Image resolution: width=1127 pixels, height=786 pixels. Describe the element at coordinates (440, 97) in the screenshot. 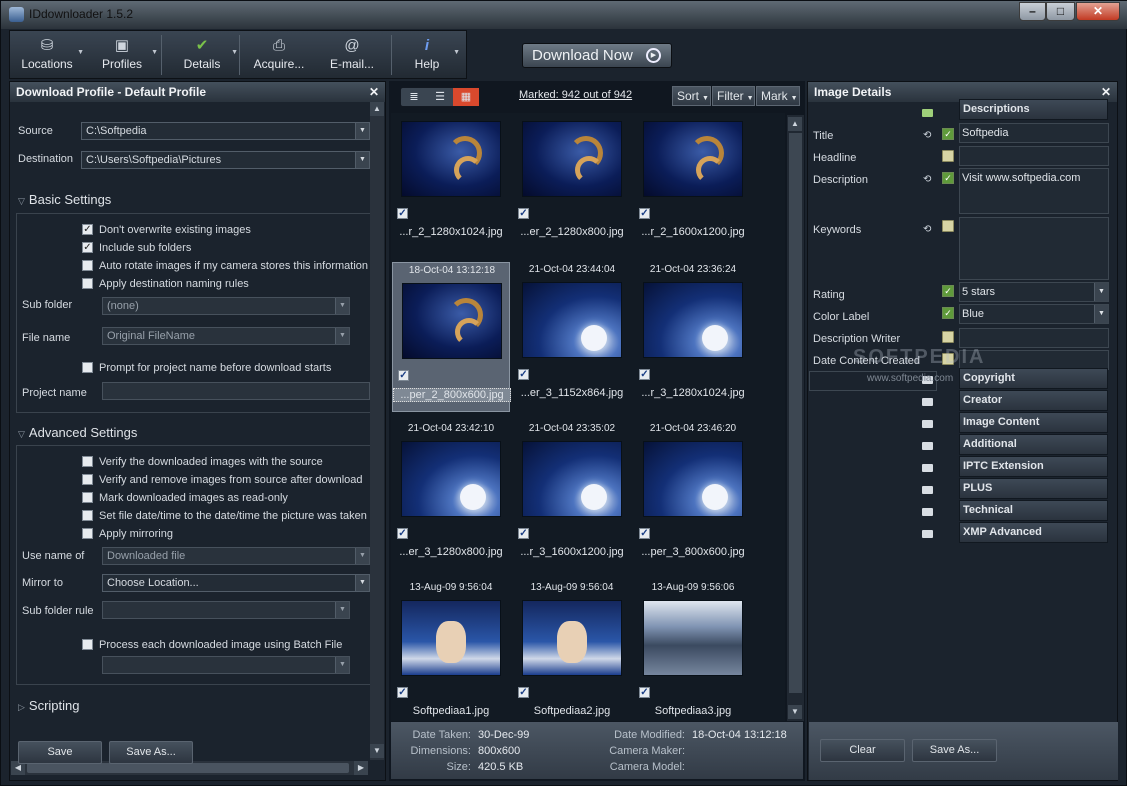

I see `details-view-icon: ☰` at that location.